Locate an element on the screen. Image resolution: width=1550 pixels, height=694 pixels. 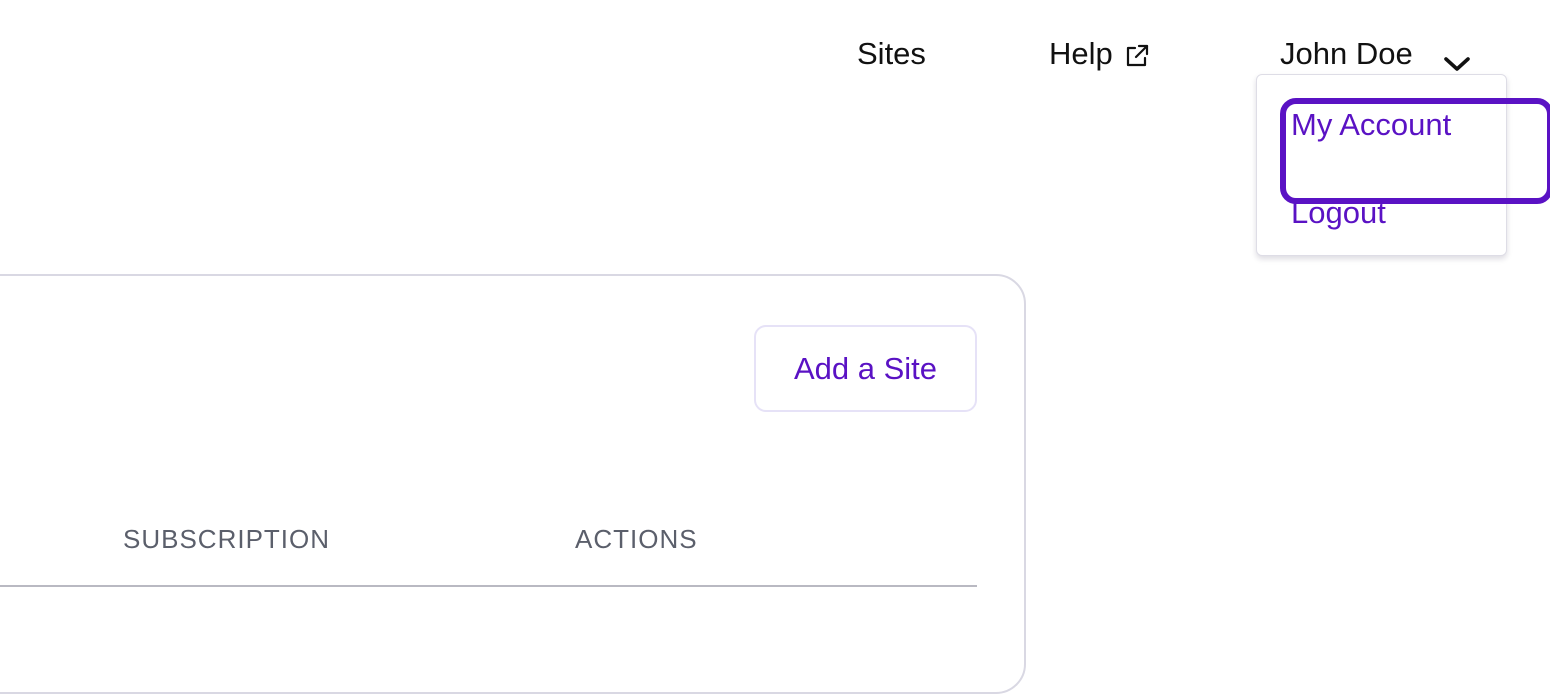
menu-item-logout: Logout is located at coordinates (1338, 213).